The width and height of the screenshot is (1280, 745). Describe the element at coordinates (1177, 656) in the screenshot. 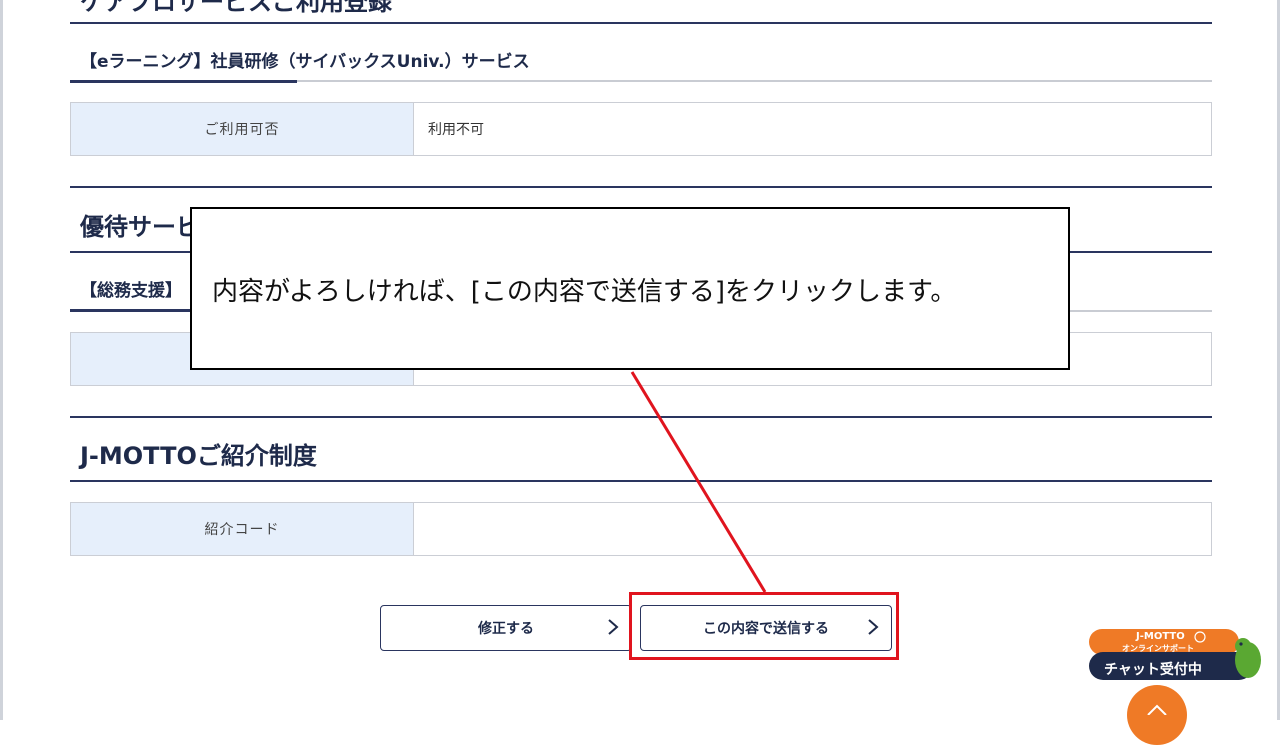

I see `chat-support-widget: J-MOTTO オンラインサポート チャット受付中` at that location.